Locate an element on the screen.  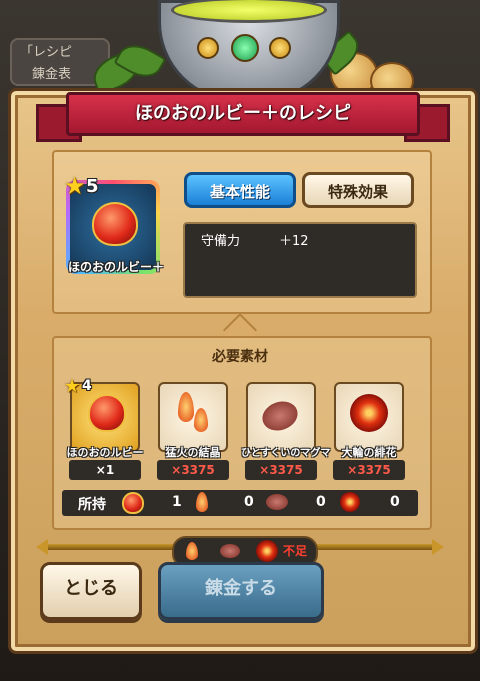
material-name: ほのおのルビー is located at coordinates (105, 452).